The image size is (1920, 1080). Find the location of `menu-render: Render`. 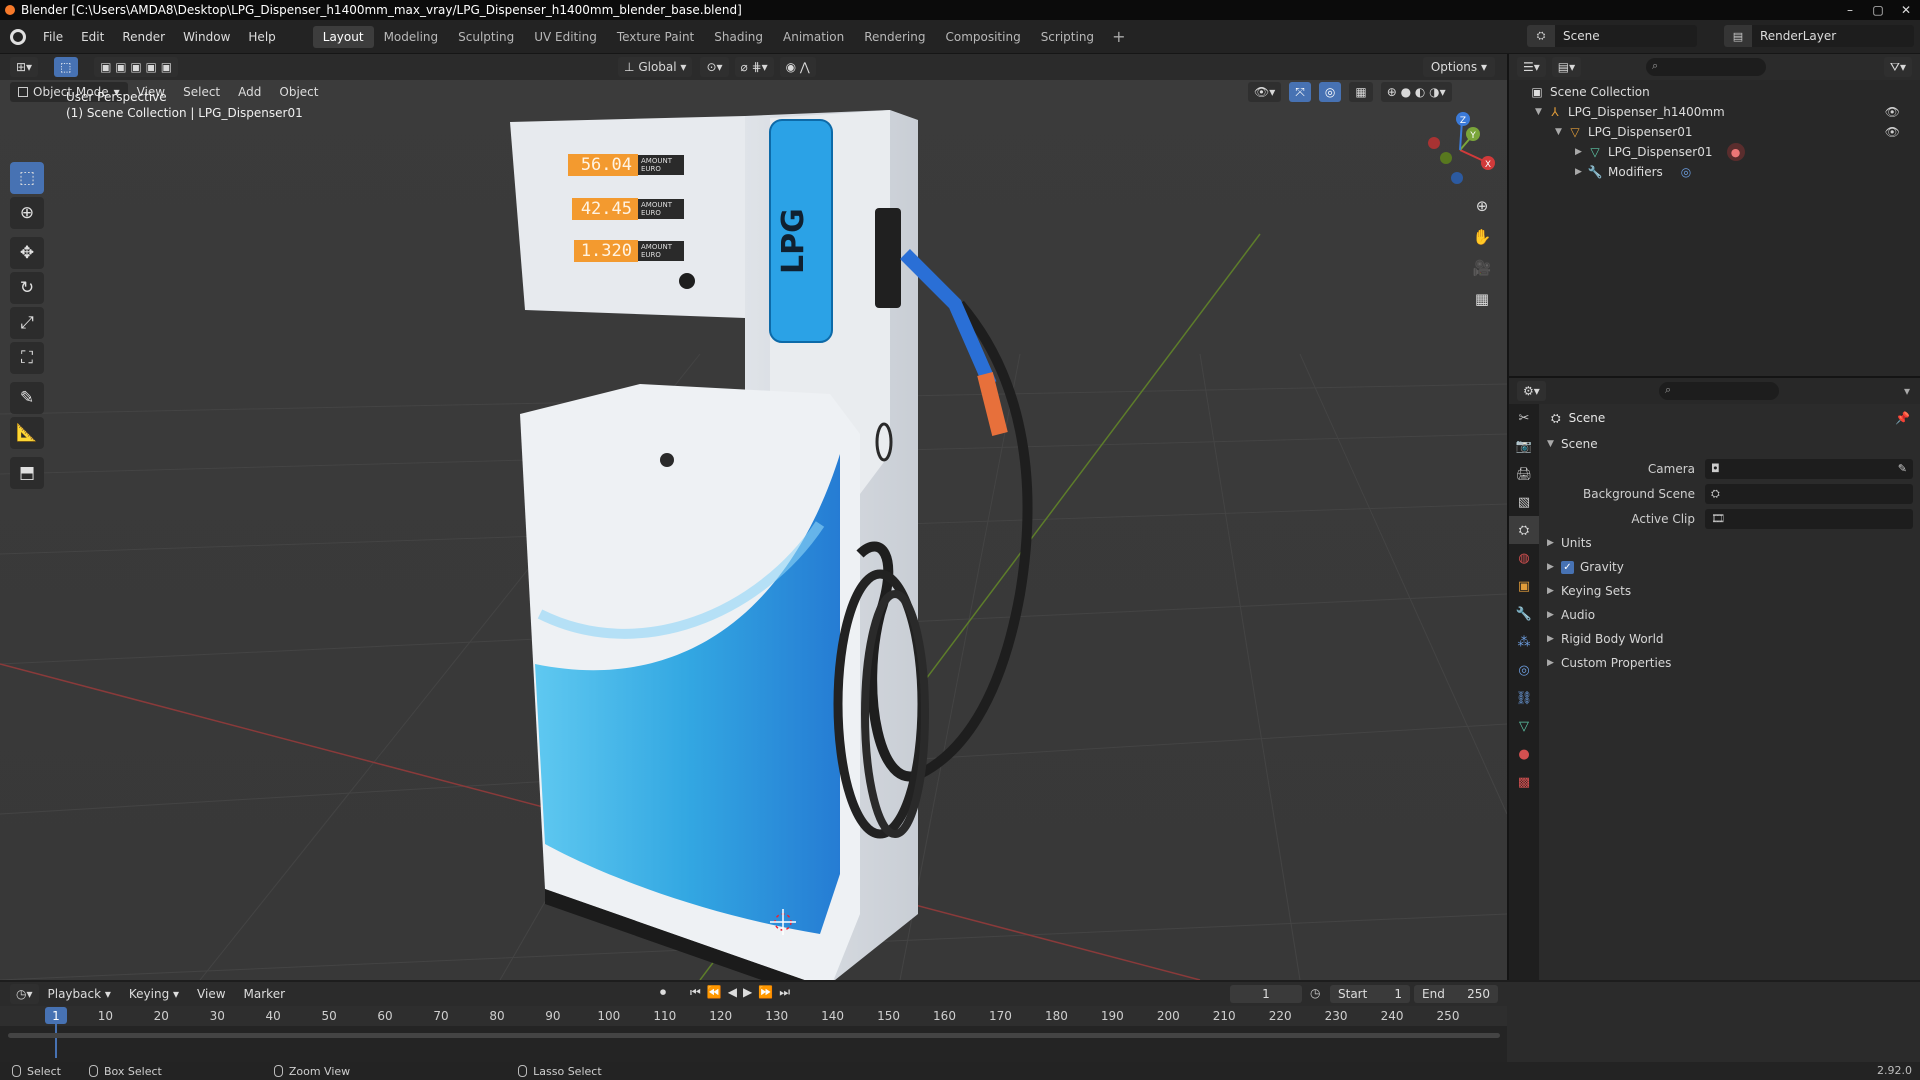

menu-render: Render is located at coordinates (143, 37).